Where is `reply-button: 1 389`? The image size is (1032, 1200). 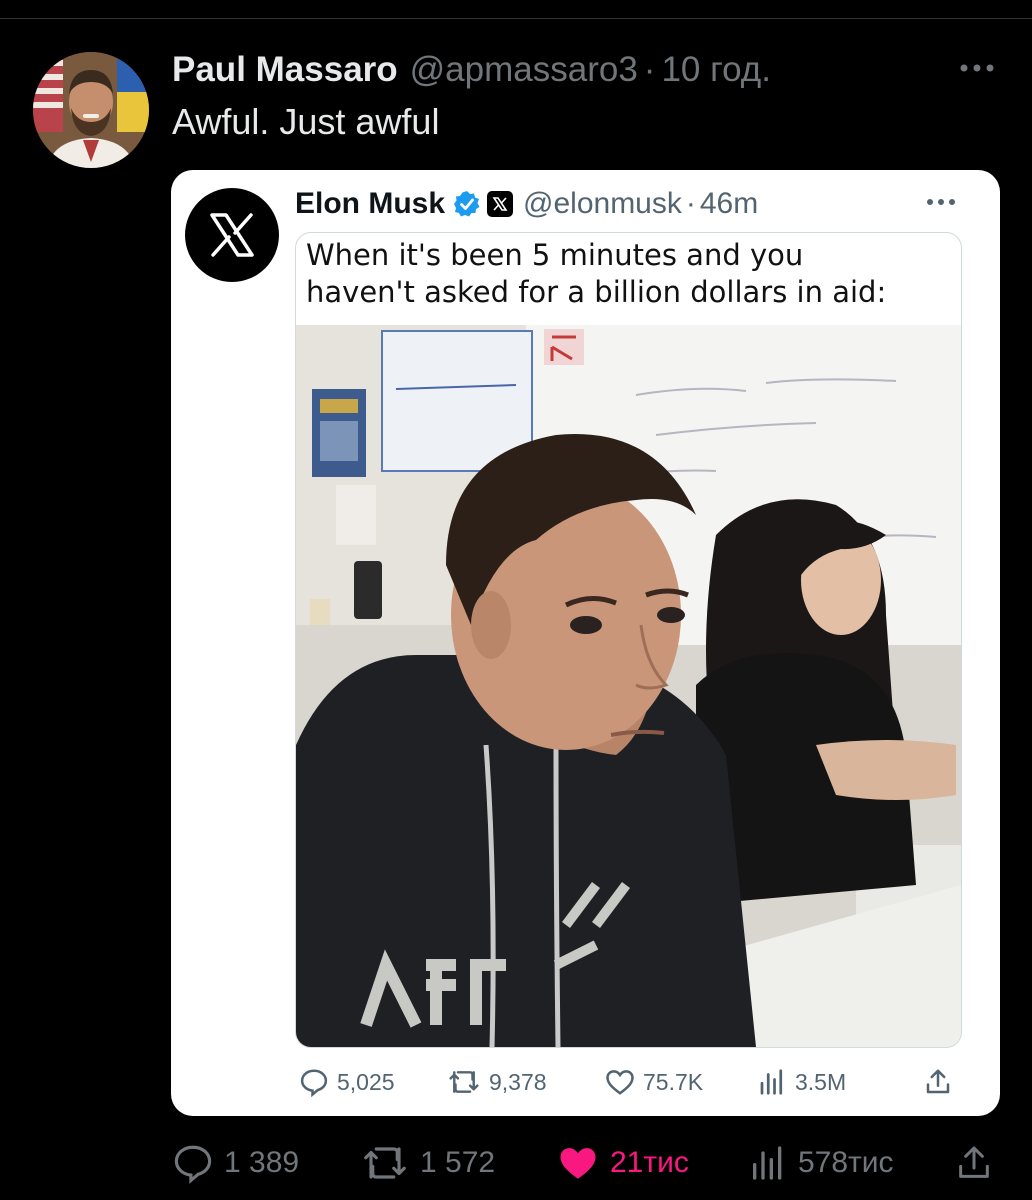 reply-button: 1 389 is located at coordinates (235, 1163).